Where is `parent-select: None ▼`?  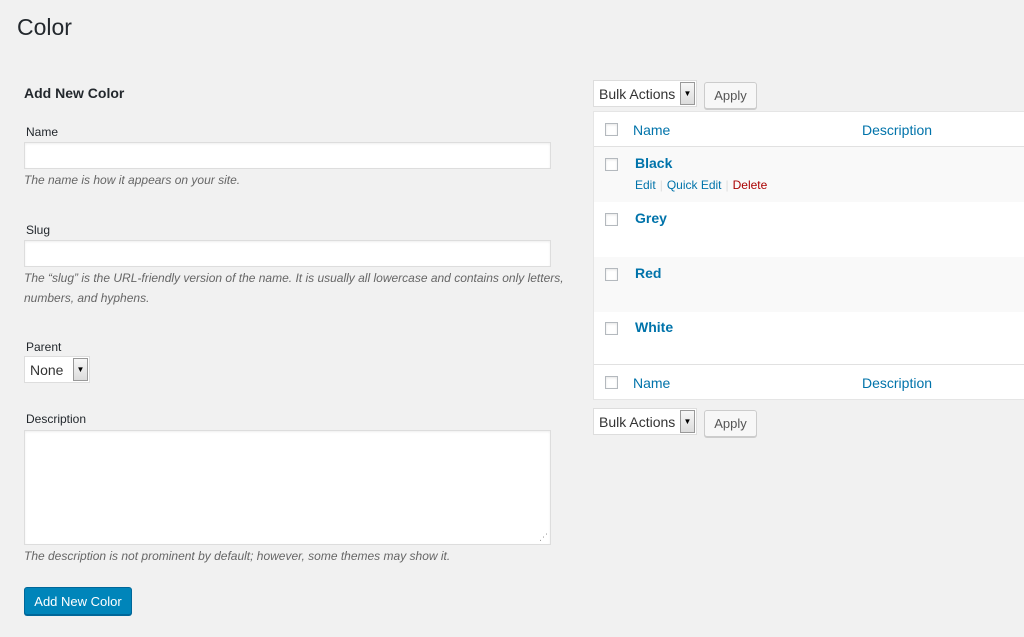 parent-select: None ▼ is located at coordinates (57, 369).